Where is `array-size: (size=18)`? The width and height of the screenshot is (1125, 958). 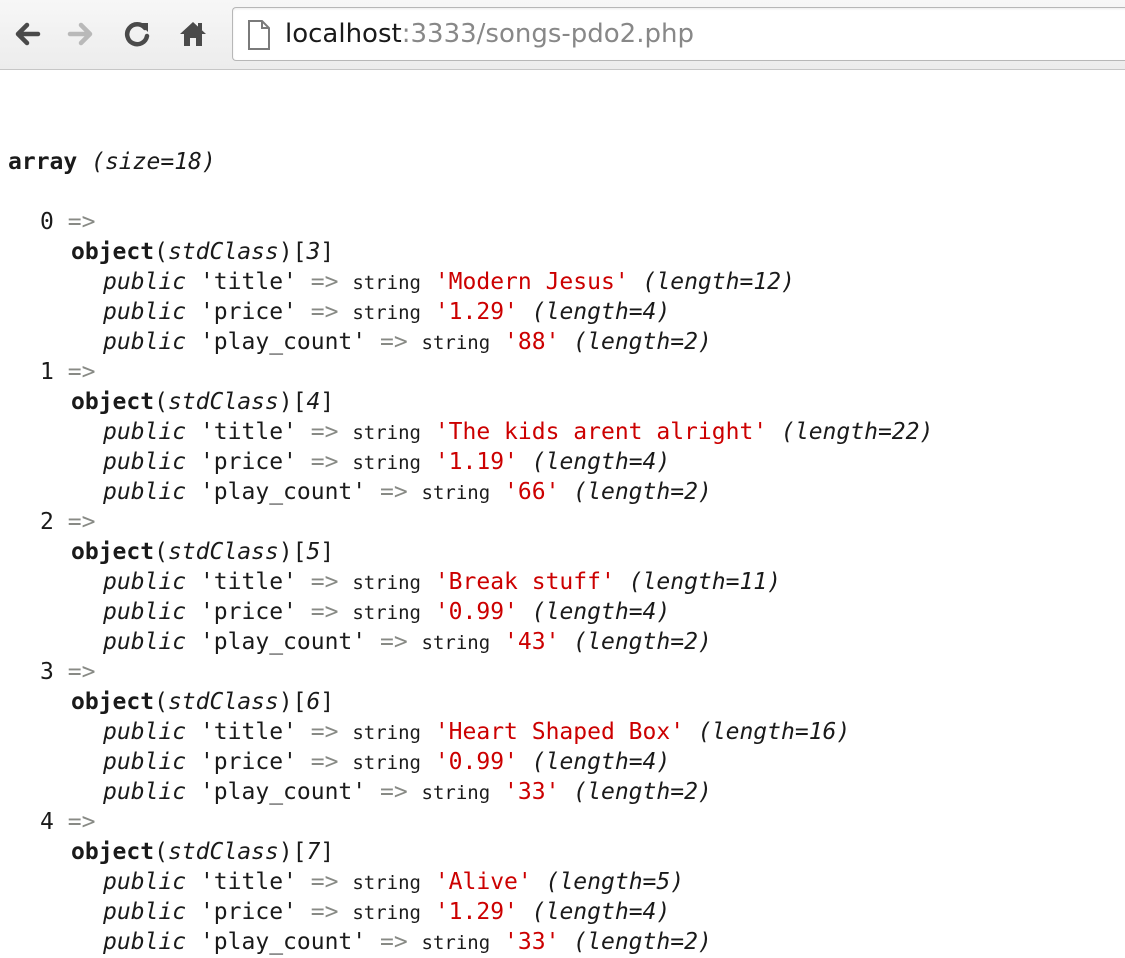 array-size: (size=18) is located at coordinates (153, 162).